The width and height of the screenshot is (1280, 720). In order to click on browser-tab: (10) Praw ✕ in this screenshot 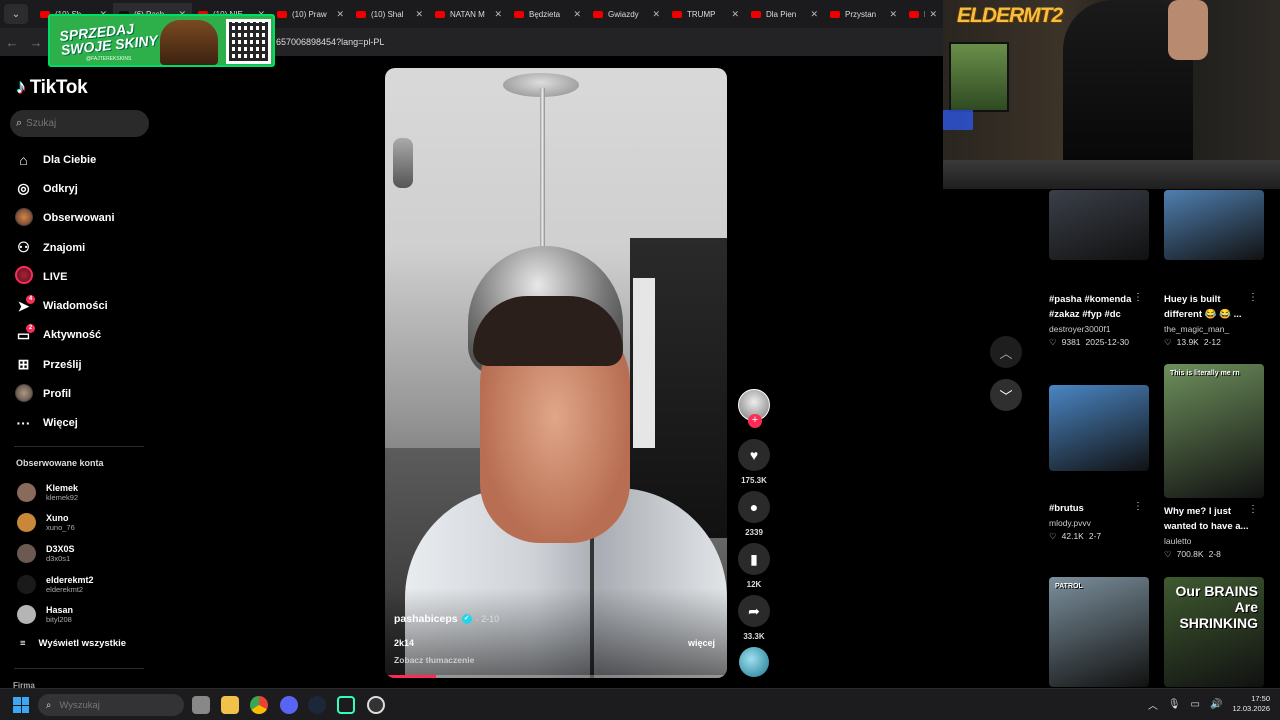, I will do `click(310, 14)`.